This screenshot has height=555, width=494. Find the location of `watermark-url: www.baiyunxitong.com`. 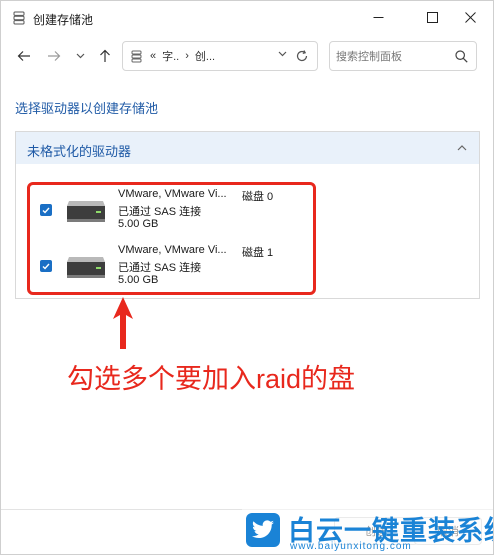

watermark-url: www.baiyunxitong.com is located at coordinates (351, 546).